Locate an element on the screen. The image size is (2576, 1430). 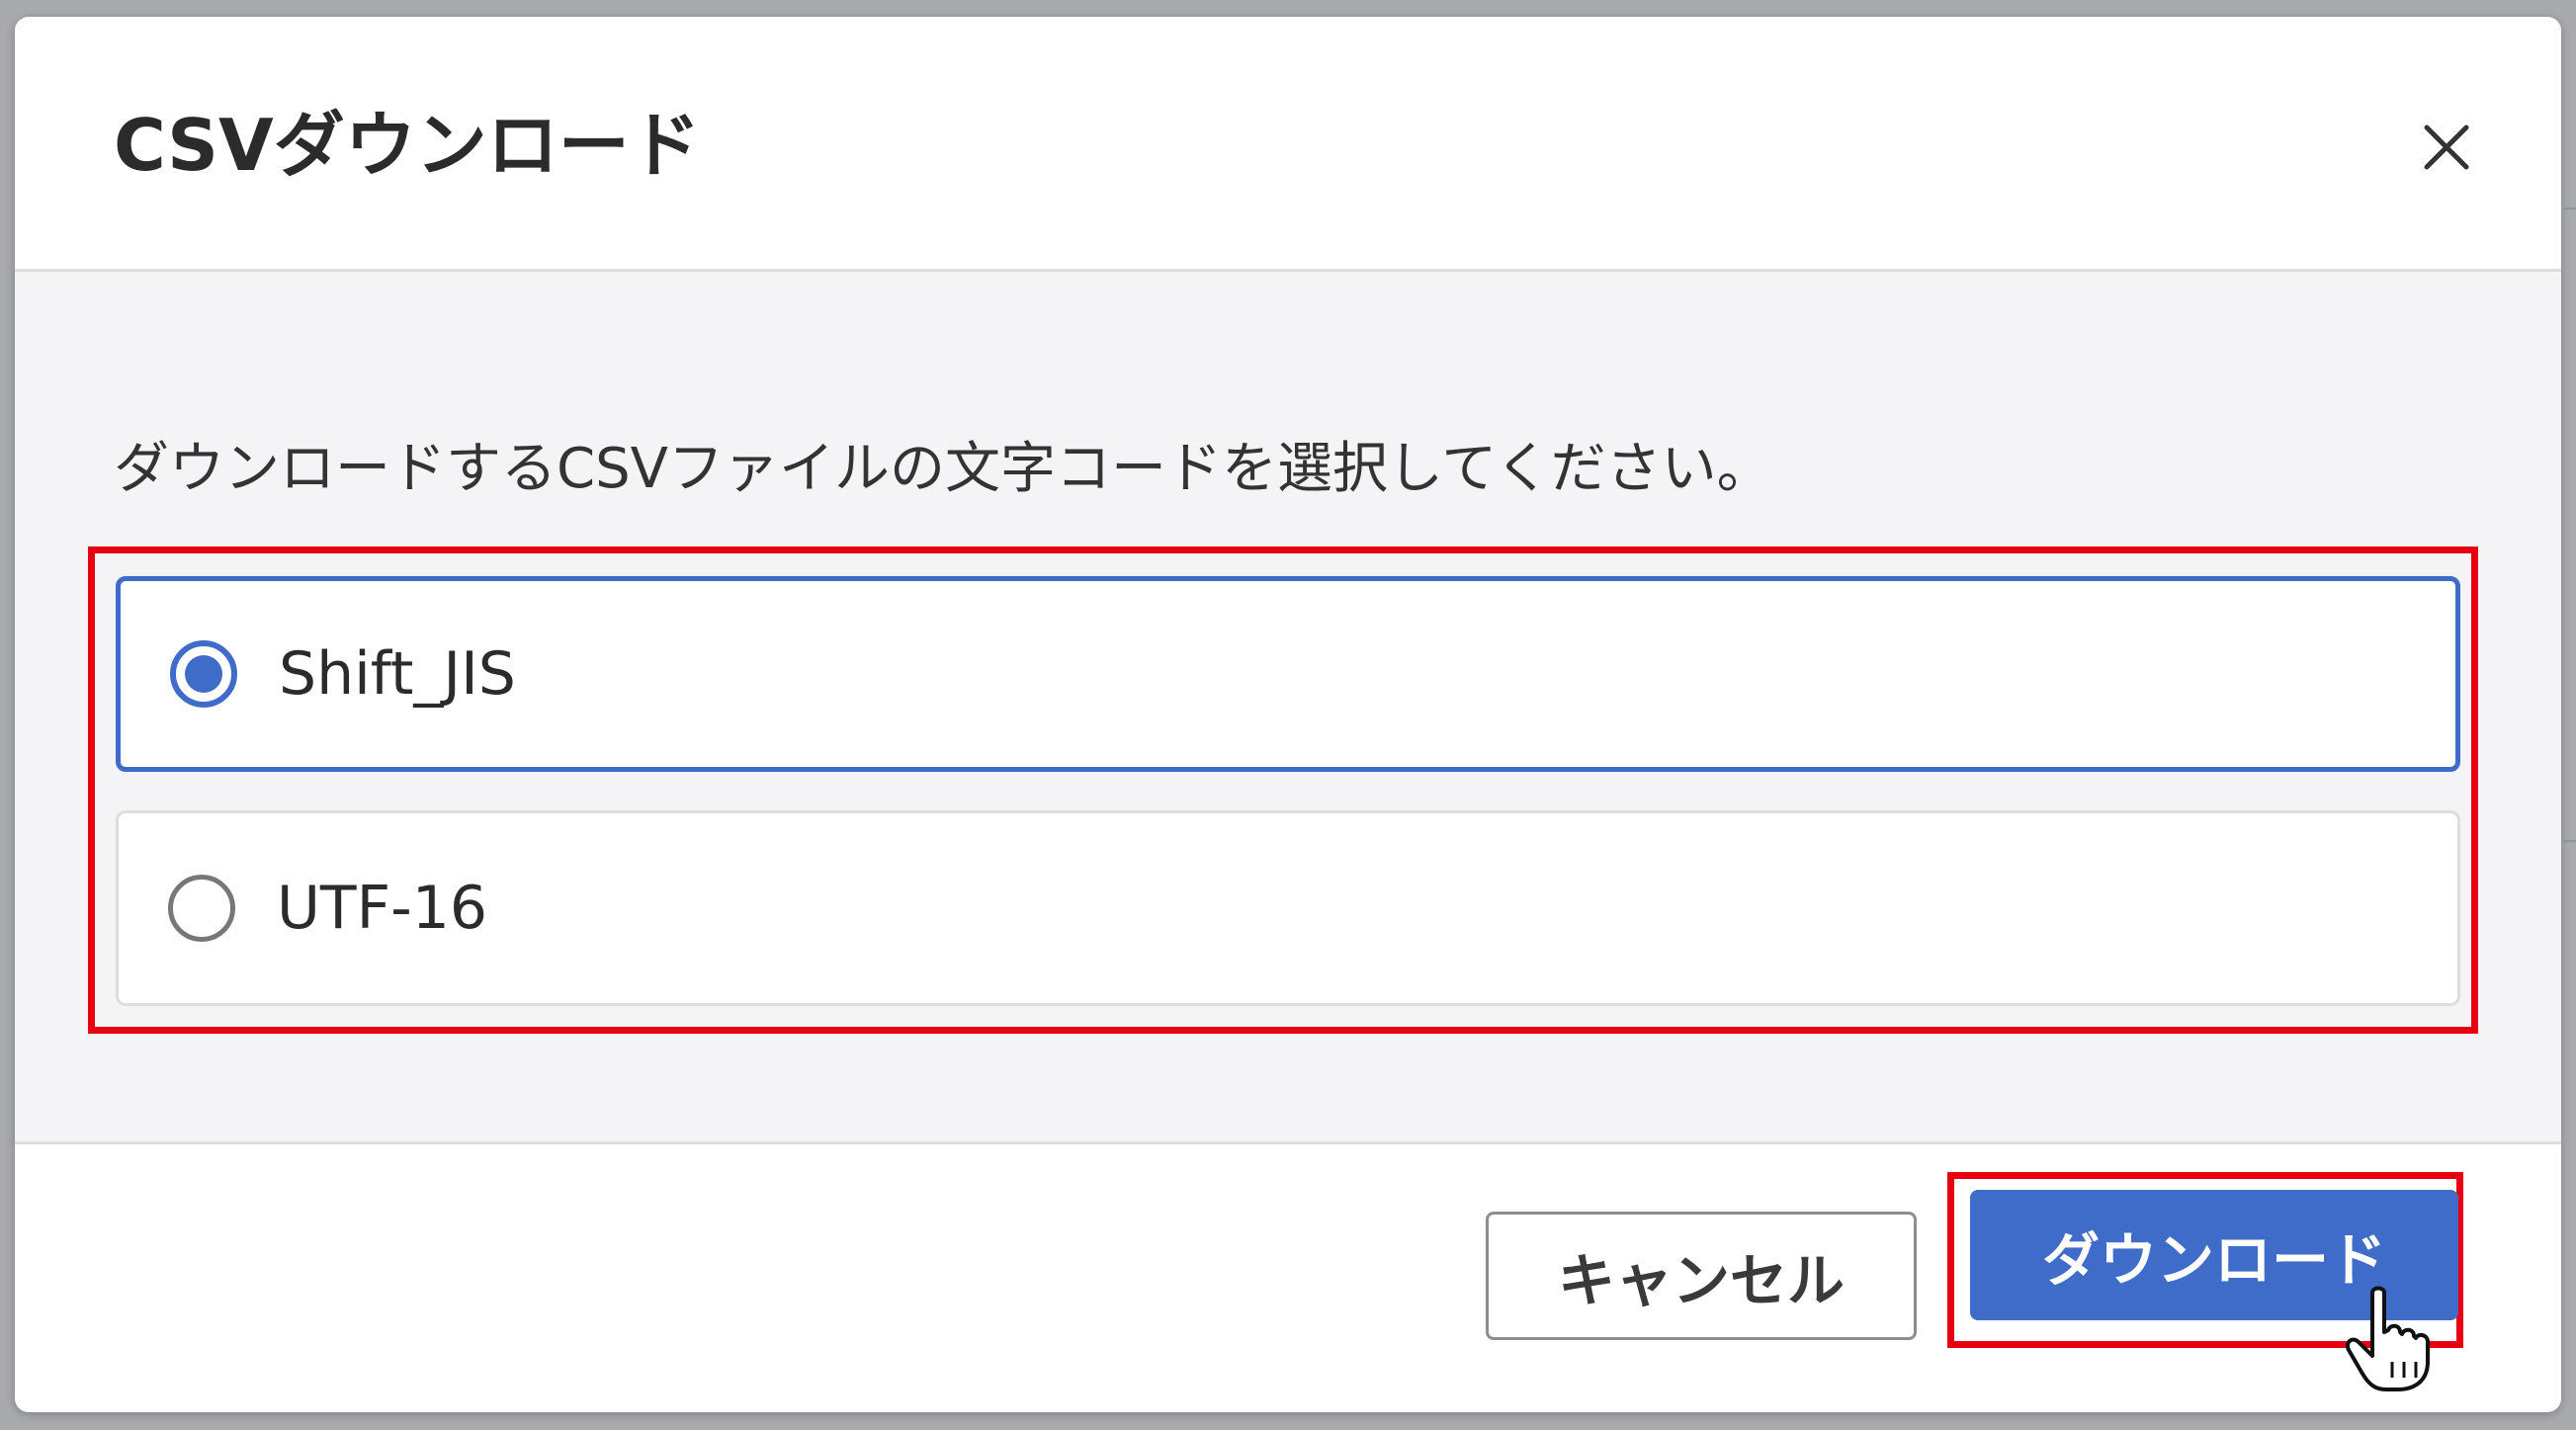
cancel-button: キャンセル is located at coordinates (1701, 1276).